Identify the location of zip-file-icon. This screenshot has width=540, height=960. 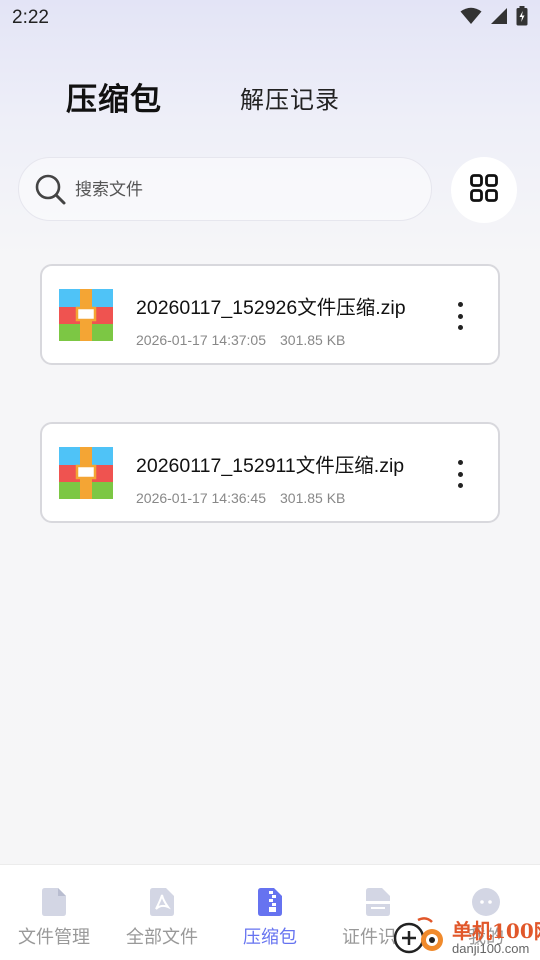
(270, 902).